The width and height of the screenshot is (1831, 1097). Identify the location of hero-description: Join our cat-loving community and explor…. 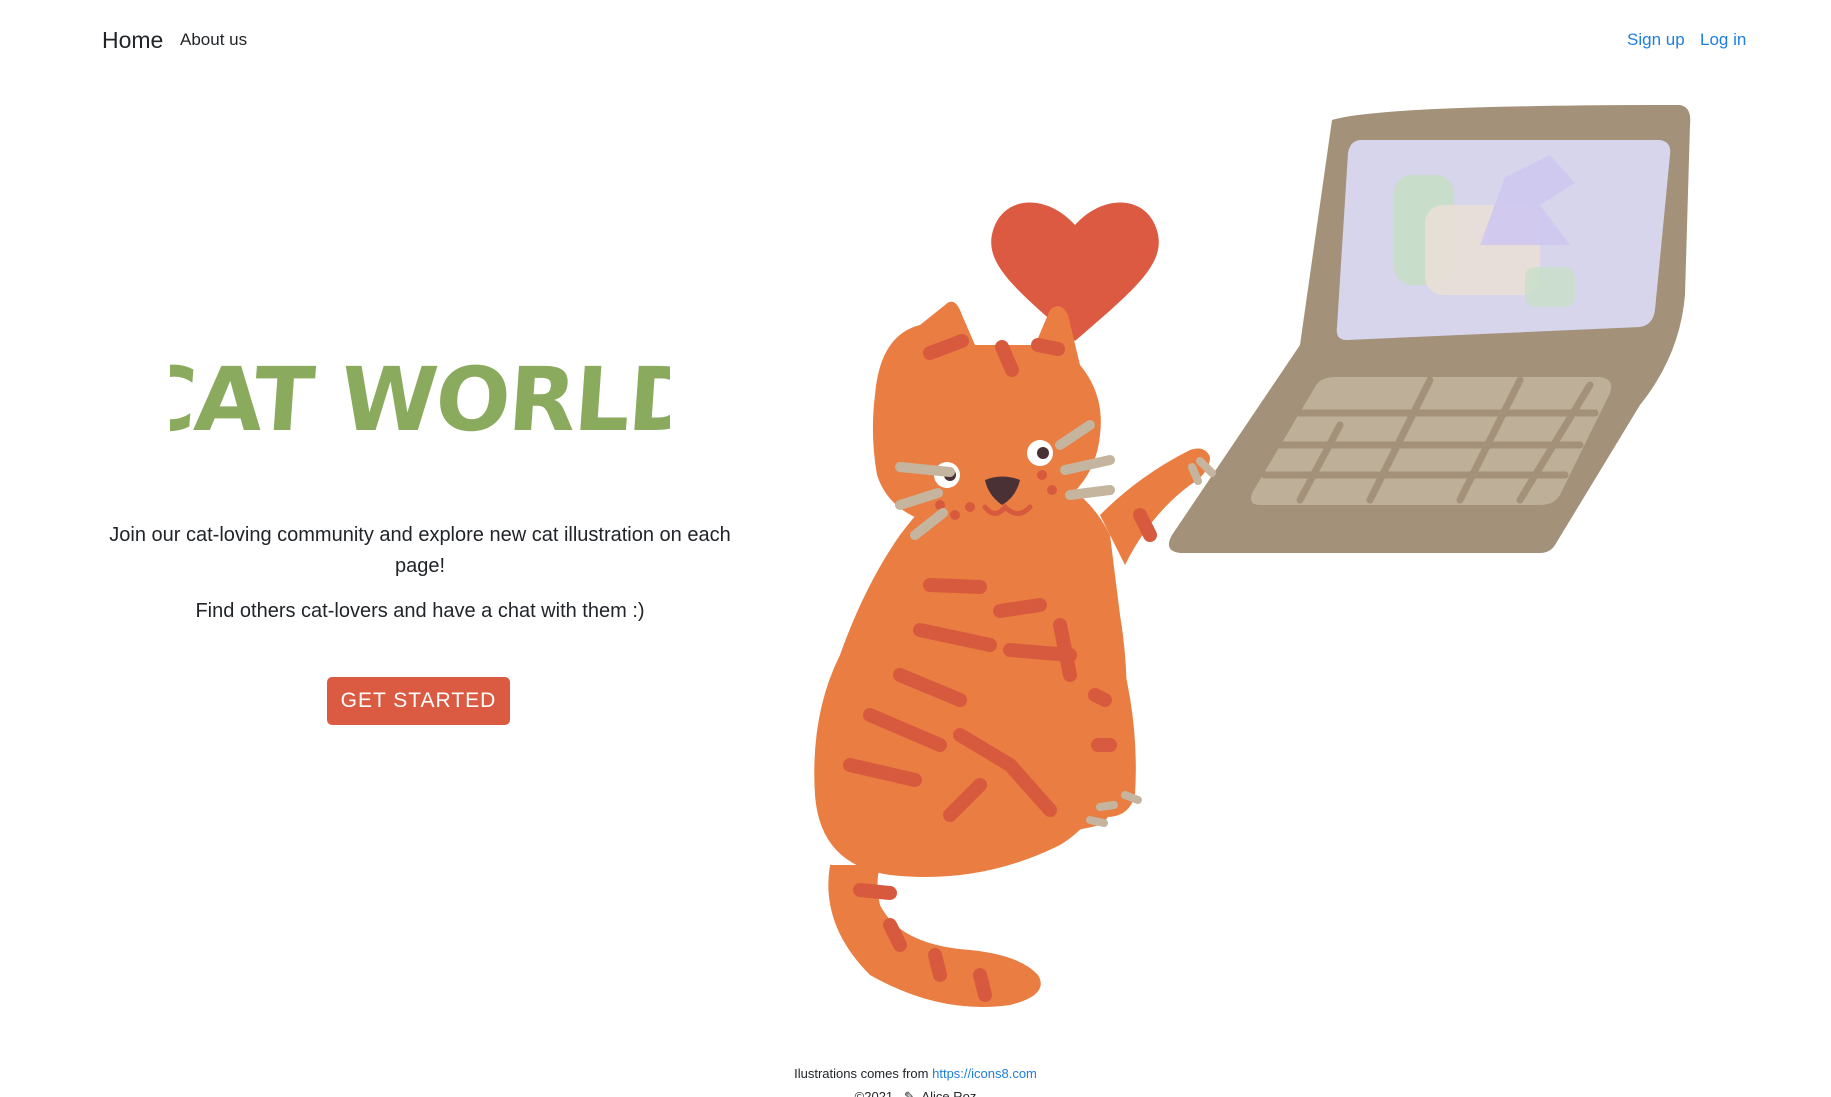
(420, 550).